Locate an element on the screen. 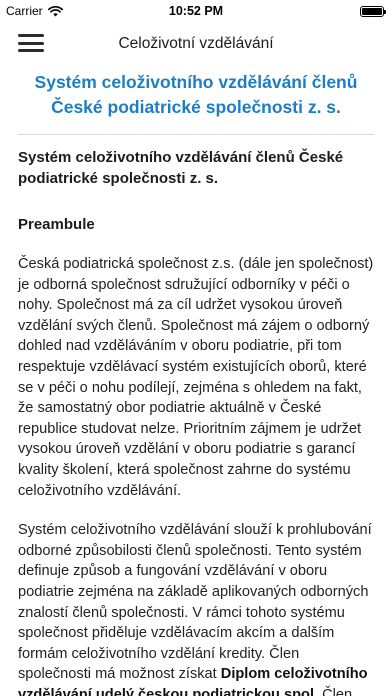 This screenshot has width=392, height=696. navigation-bar: Celoživotní vzdělávání is located at coordinates (196, 44).